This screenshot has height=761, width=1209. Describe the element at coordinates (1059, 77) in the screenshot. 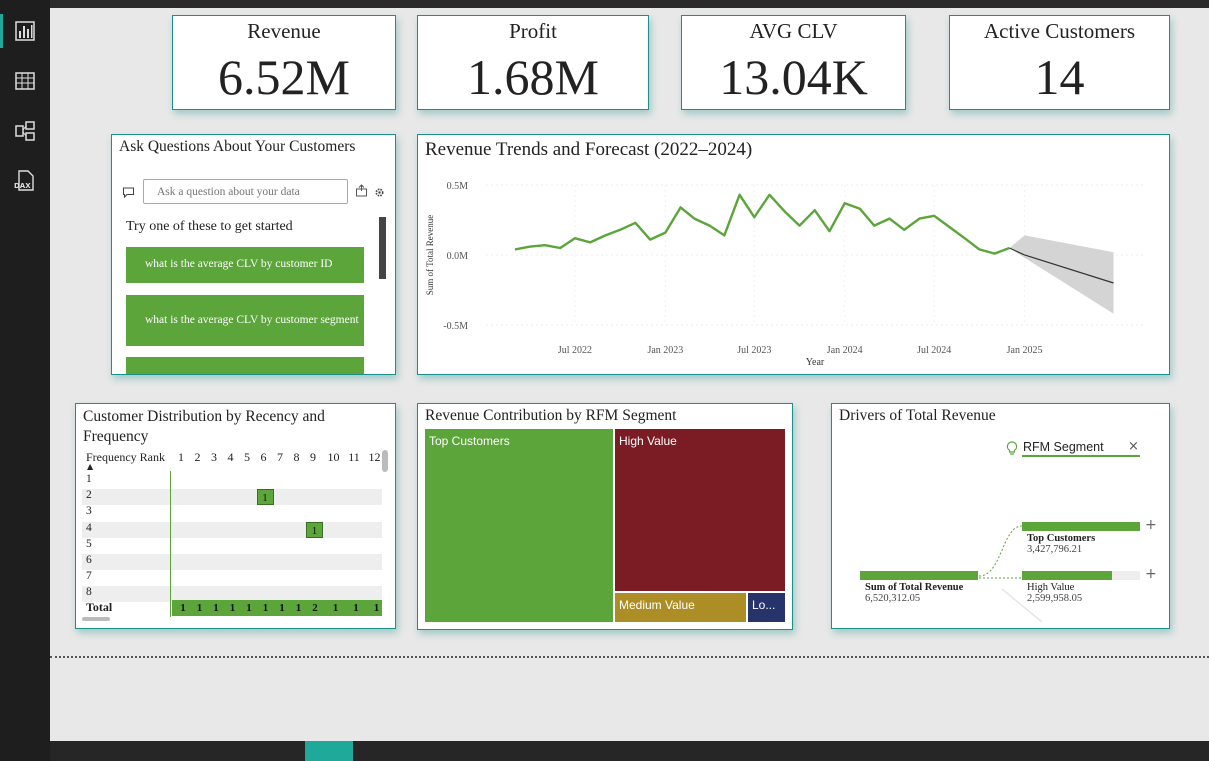

I see `kpi-value: 14` at that location.